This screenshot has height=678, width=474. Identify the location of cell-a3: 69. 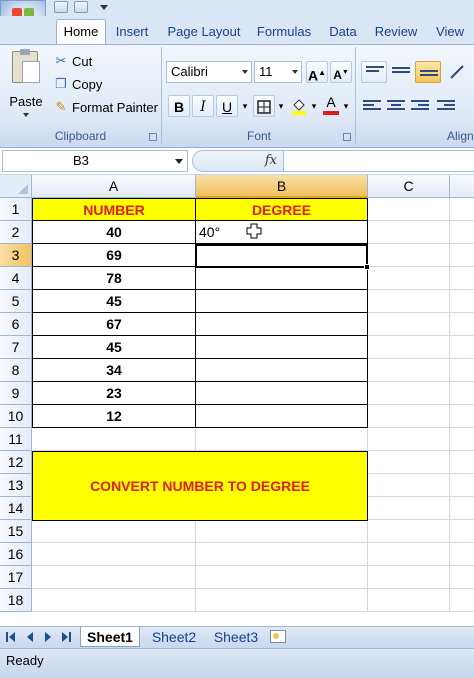
(114, 255).